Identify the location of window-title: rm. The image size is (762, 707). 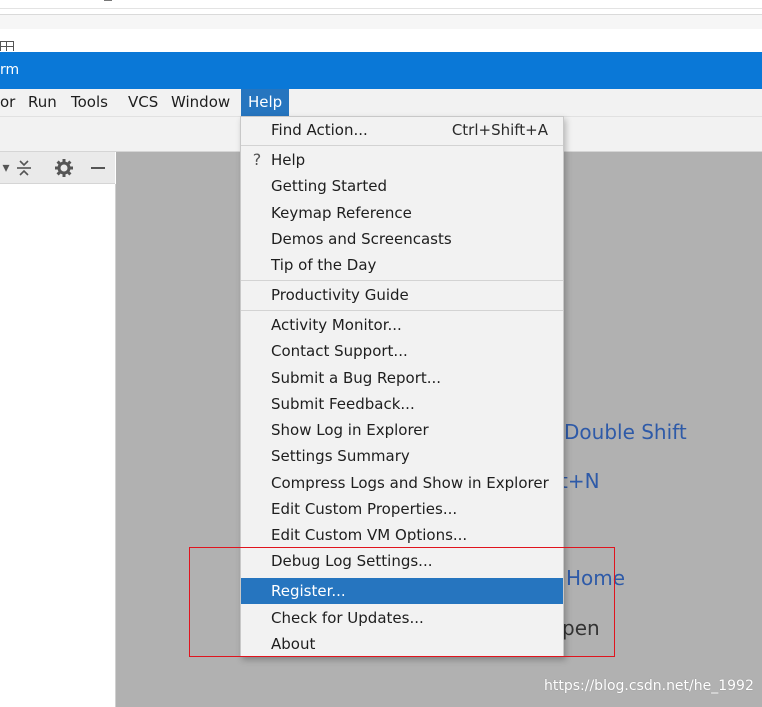
(10, 70).